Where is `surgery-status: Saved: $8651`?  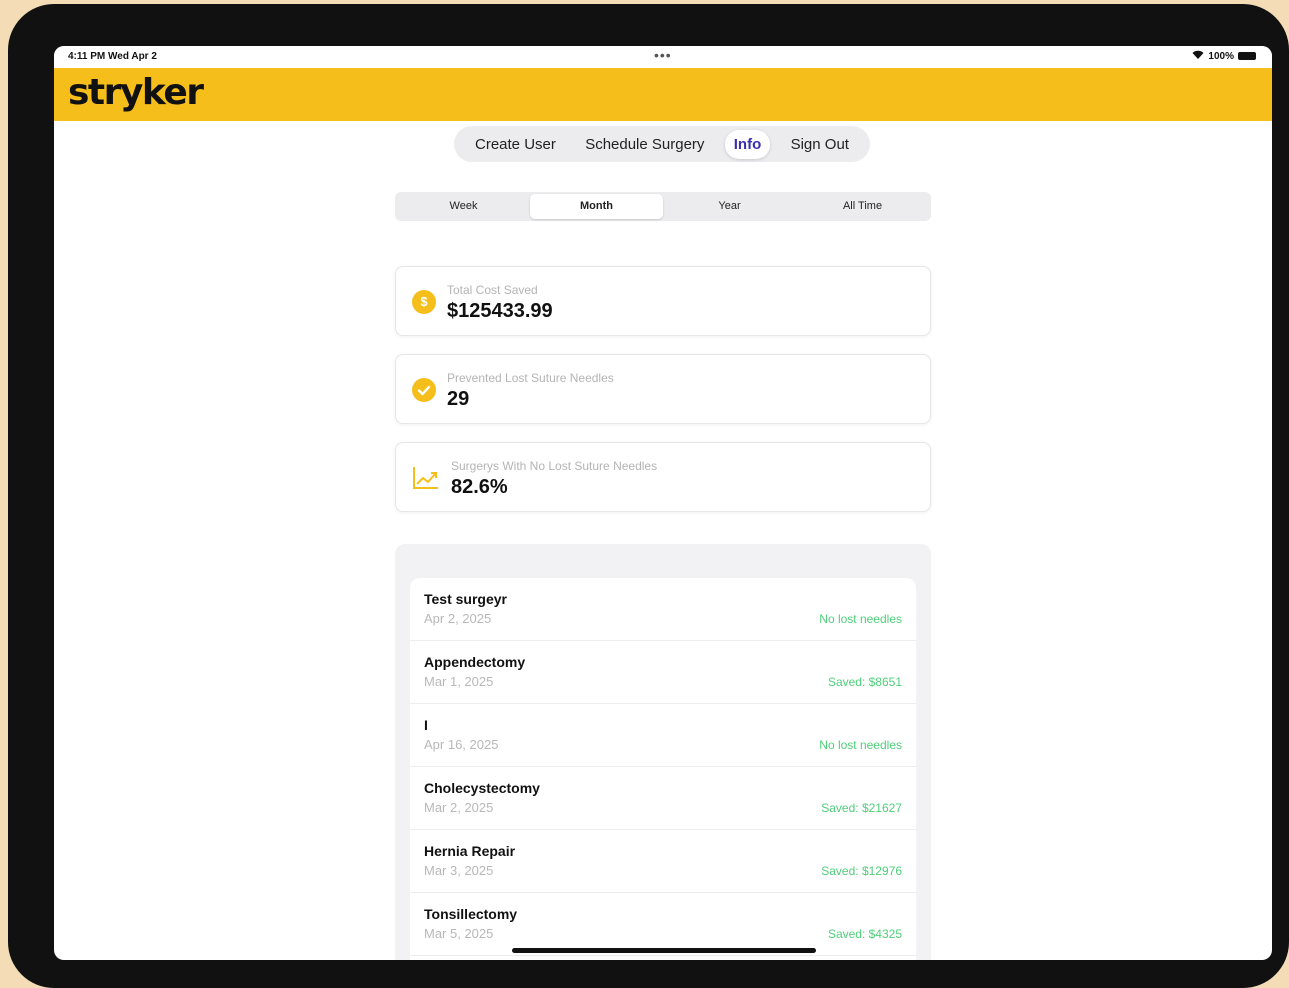
surgery-status: Saved: $8651 is located at coordinates (864, 682).